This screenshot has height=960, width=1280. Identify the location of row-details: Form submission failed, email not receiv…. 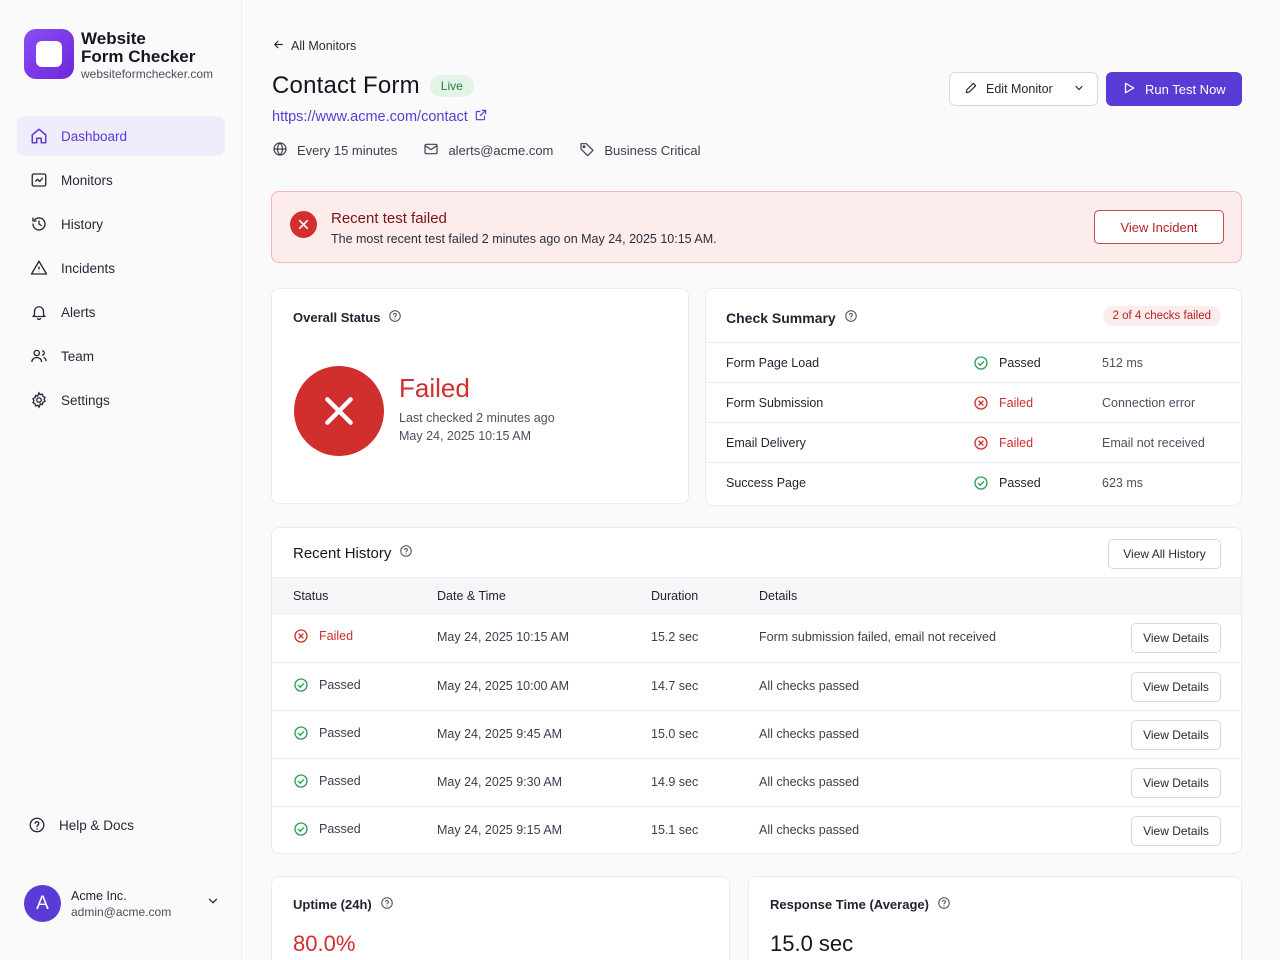
(877, 637).